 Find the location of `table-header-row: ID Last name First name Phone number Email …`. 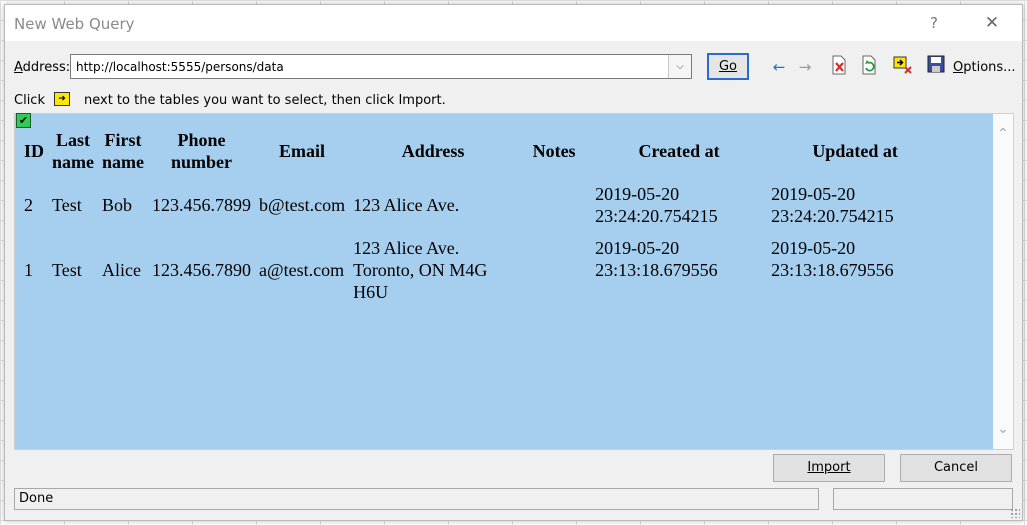

table-header-row: ID Last name First name Phone number Email … is located at coordinates (481, 151).